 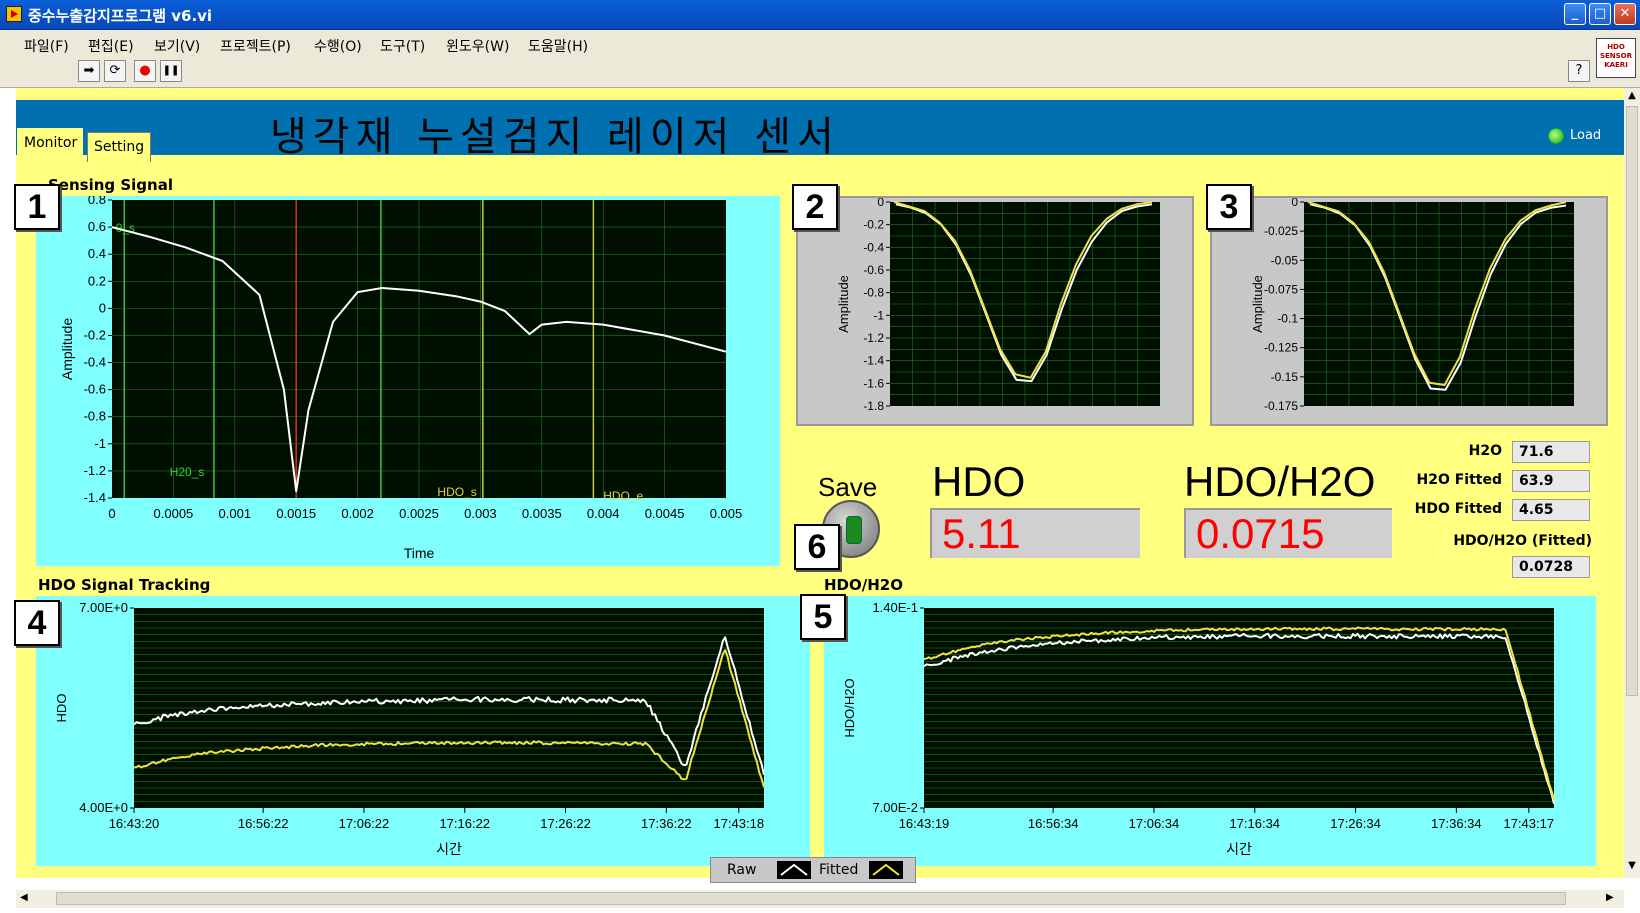 What do you see at coordinates (419, 553) in the screenshot?
I see `x-axis-label: Time` at bounding box center [419, 553].